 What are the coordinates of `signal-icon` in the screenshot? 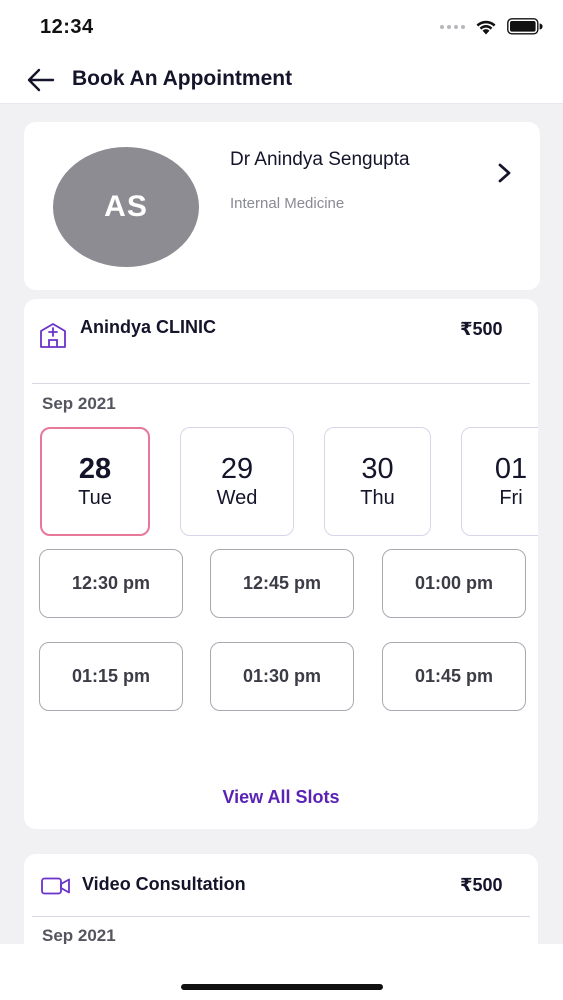 It's located at (452, 26).